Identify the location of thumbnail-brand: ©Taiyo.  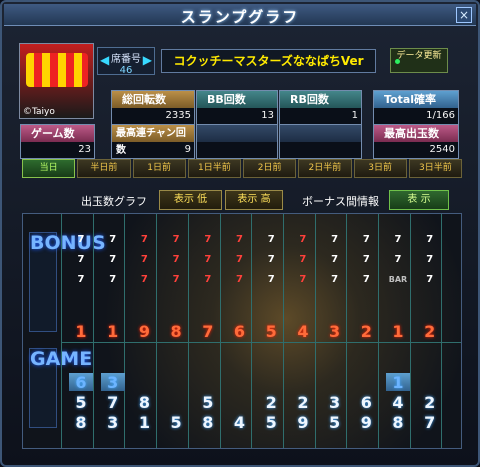
(39, 112).